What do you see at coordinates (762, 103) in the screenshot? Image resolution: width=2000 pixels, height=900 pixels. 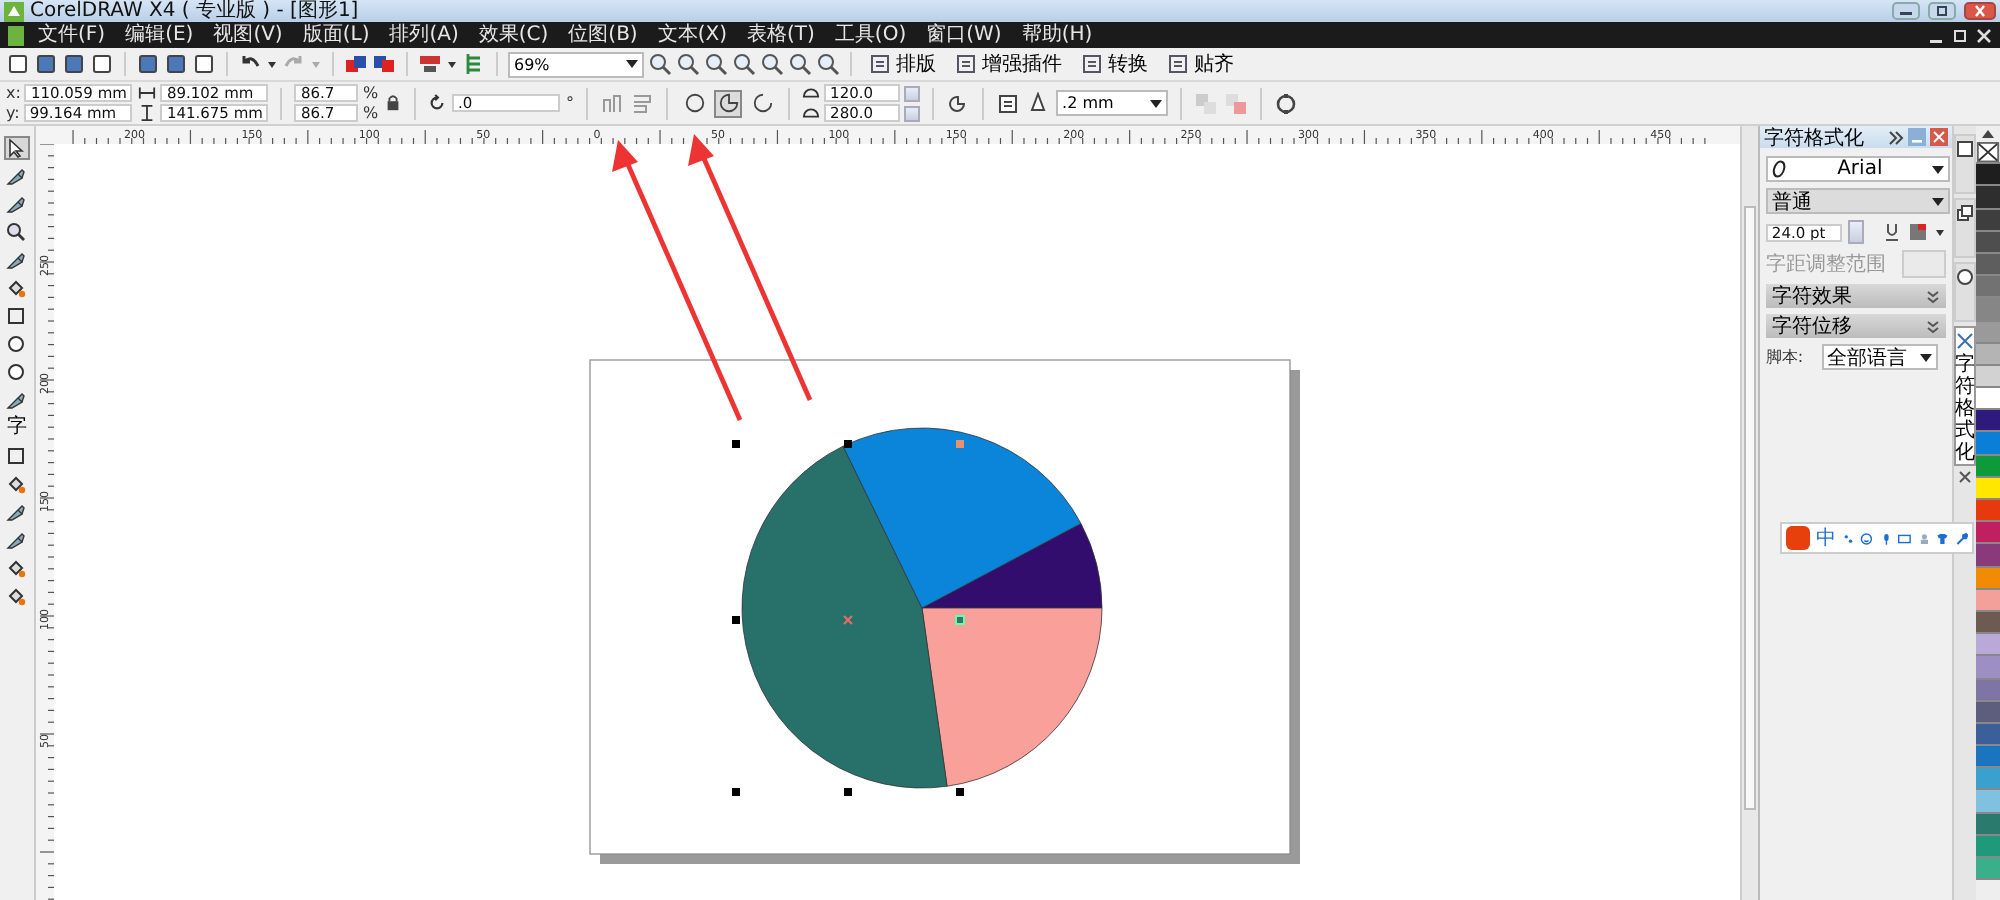 I see `arc-button` at bounding box center [762, 103].